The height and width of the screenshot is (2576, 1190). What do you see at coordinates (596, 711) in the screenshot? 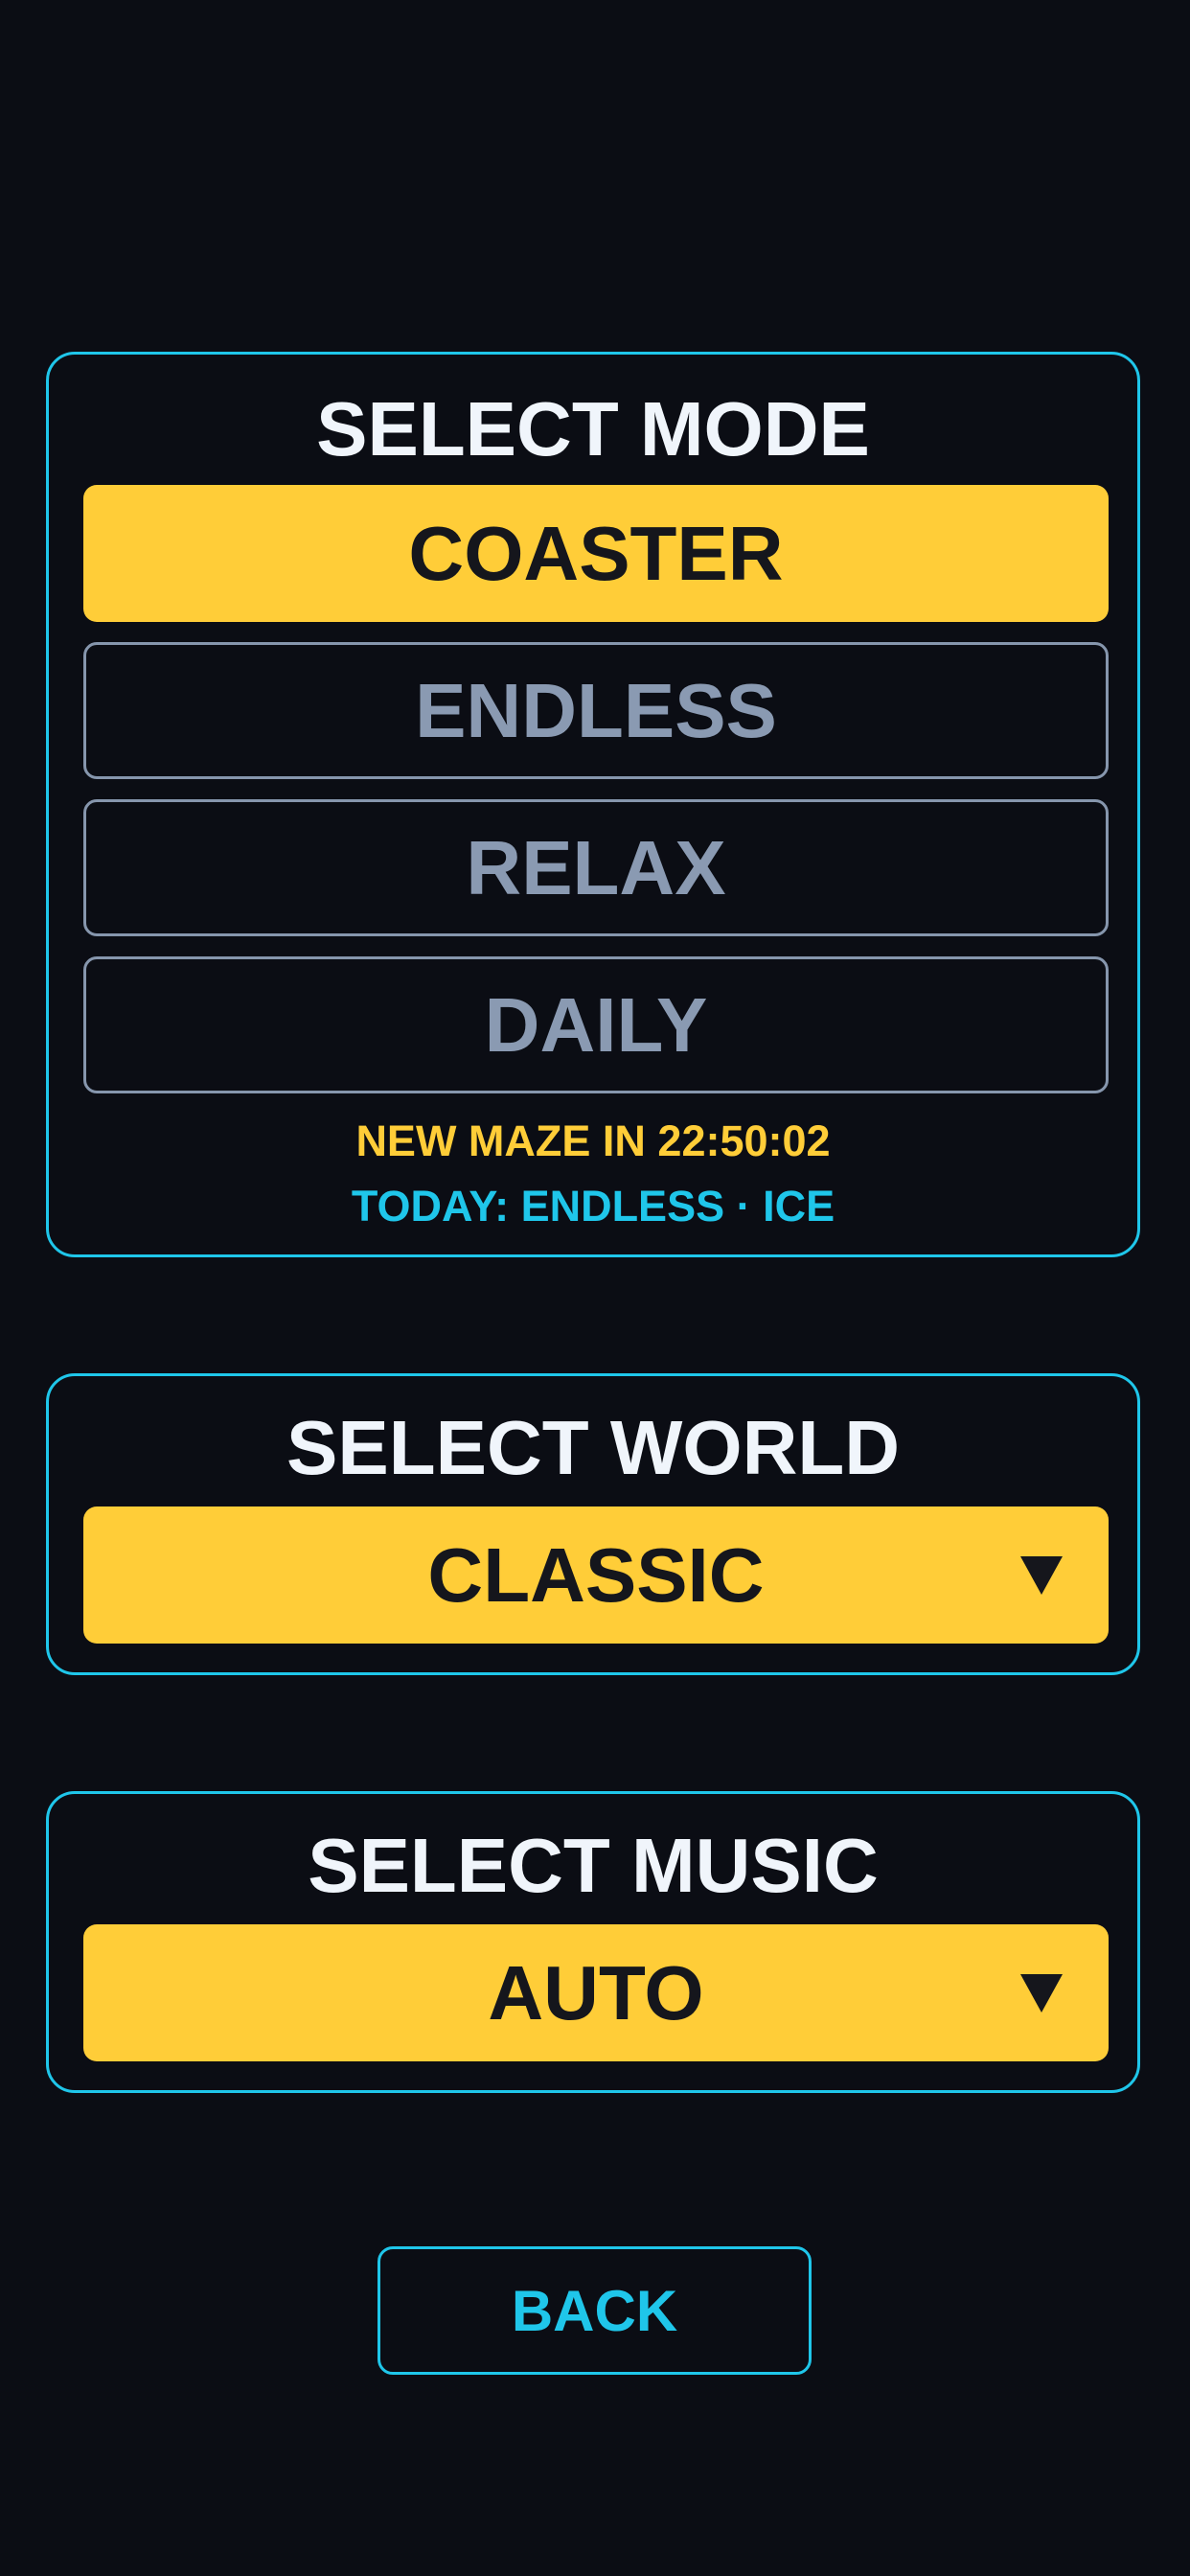
I see `mode-option-endless: ENDLESS` at bounding box center [596, 711].